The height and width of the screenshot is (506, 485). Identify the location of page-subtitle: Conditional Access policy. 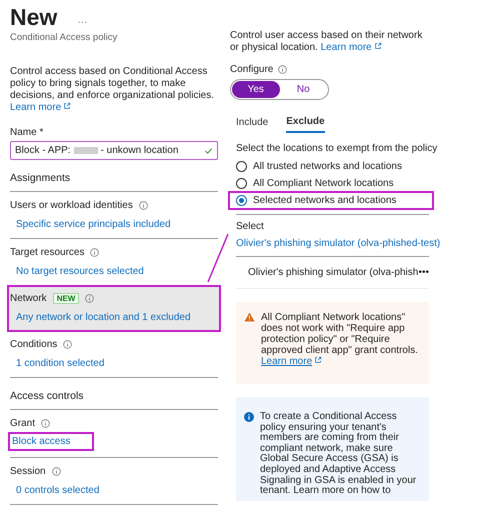
(64, 37).